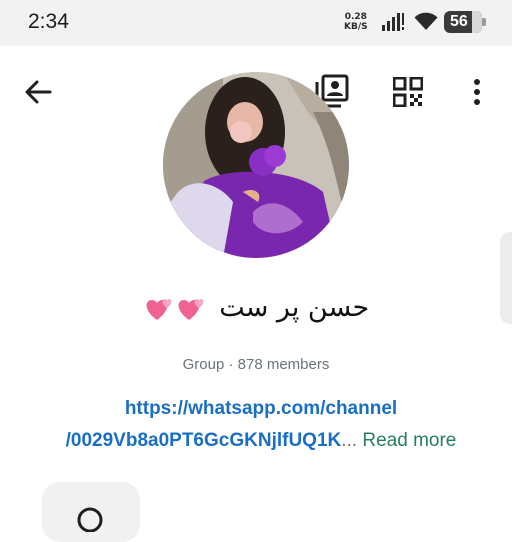 This screenshot has height=542, width=512. What do you see at coordinates (256, 364) in the screenshot?
I see `group-member-count: Group · 878 members` at bounding box center [256, 364].